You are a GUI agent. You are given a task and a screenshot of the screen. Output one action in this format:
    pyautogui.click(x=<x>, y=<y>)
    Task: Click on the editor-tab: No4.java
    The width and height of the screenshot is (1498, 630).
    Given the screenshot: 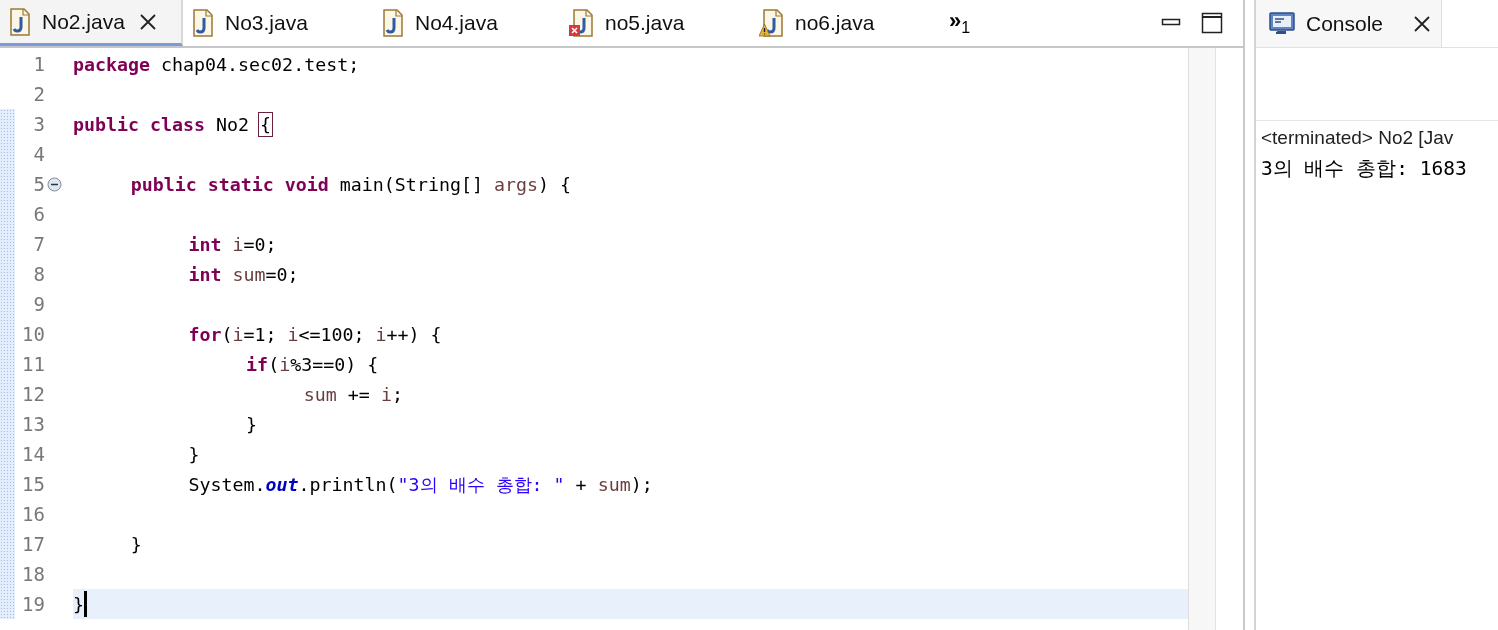 What is the action you would take?
    pyautogui.click(x=468, y=23)
    